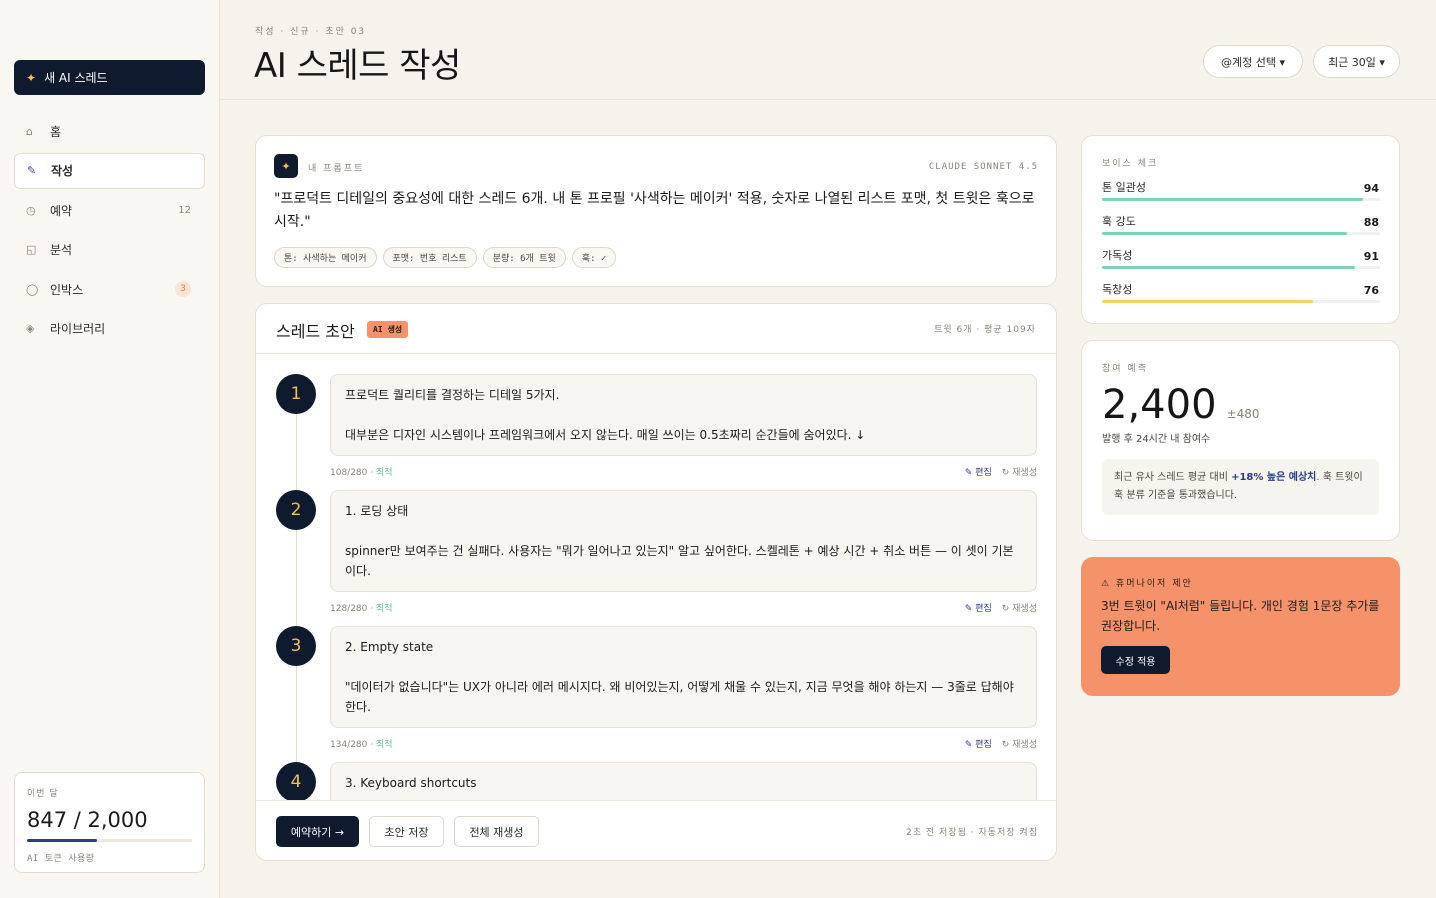 The width and height of the screenshot is (1436, 898). I want to click on thread-meta: 트윗 6개 · 평균 109자, so click(985, 330).